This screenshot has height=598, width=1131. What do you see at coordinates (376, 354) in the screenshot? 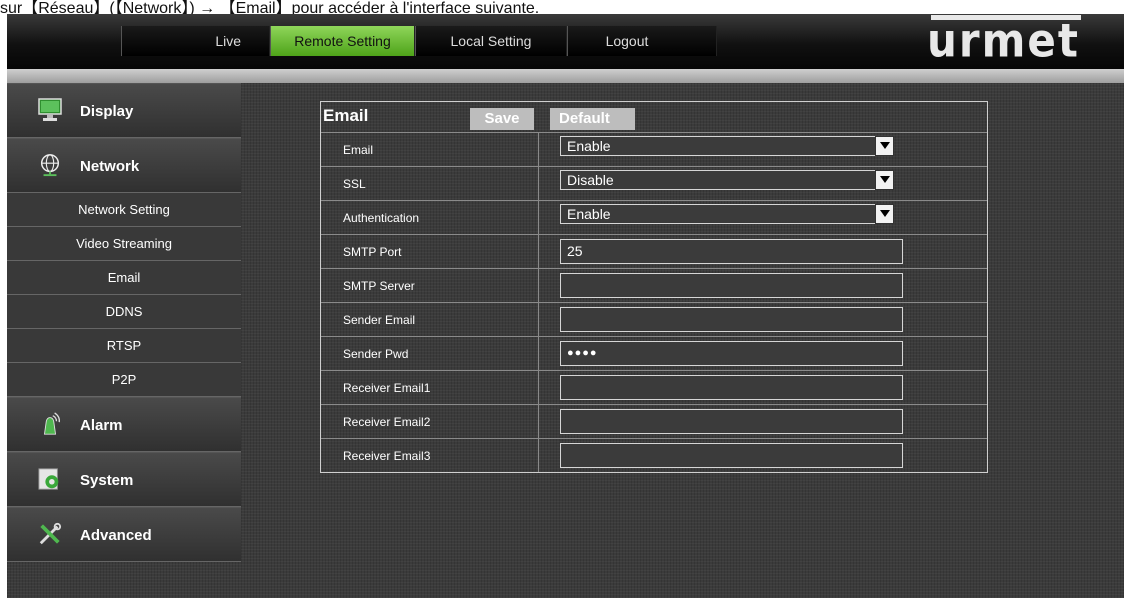
I see `sender-pwd-label: Sender Pwd` at bounding box center [376, 354].